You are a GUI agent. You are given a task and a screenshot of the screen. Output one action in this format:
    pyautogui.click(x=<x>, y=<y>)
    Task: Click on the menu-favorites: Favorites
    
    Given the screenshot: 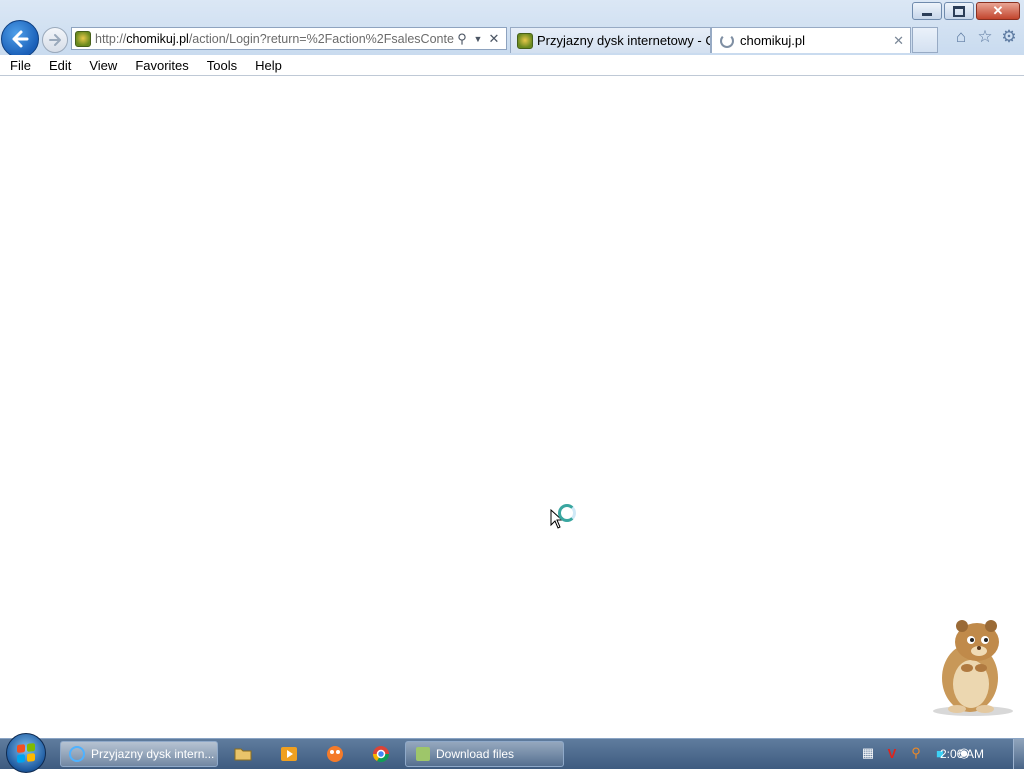 What is the action you would take?
    pyautogui.click(x=160, y=65)
    